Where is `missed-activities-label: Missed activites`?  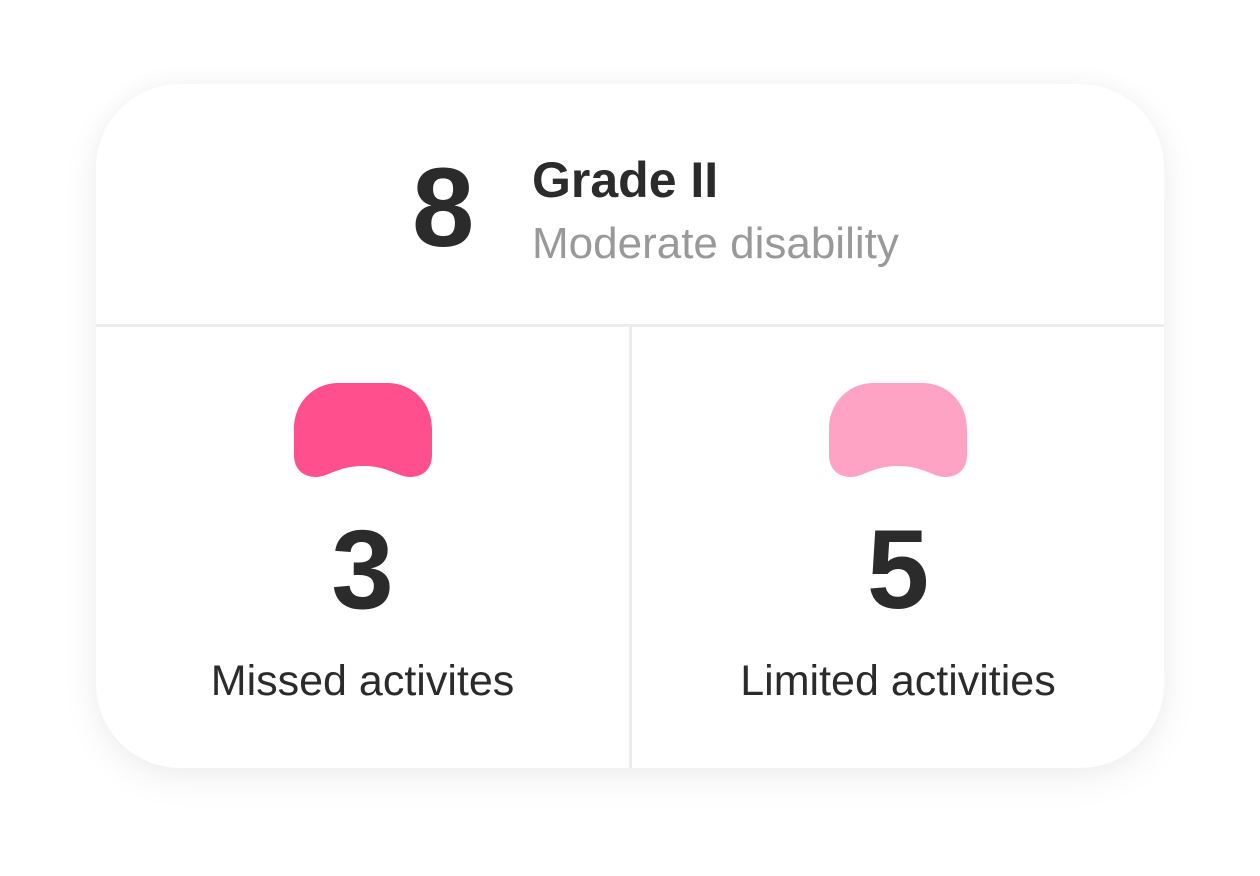 missed-activities-label: Missed activites is located at coordinates (362, 681).